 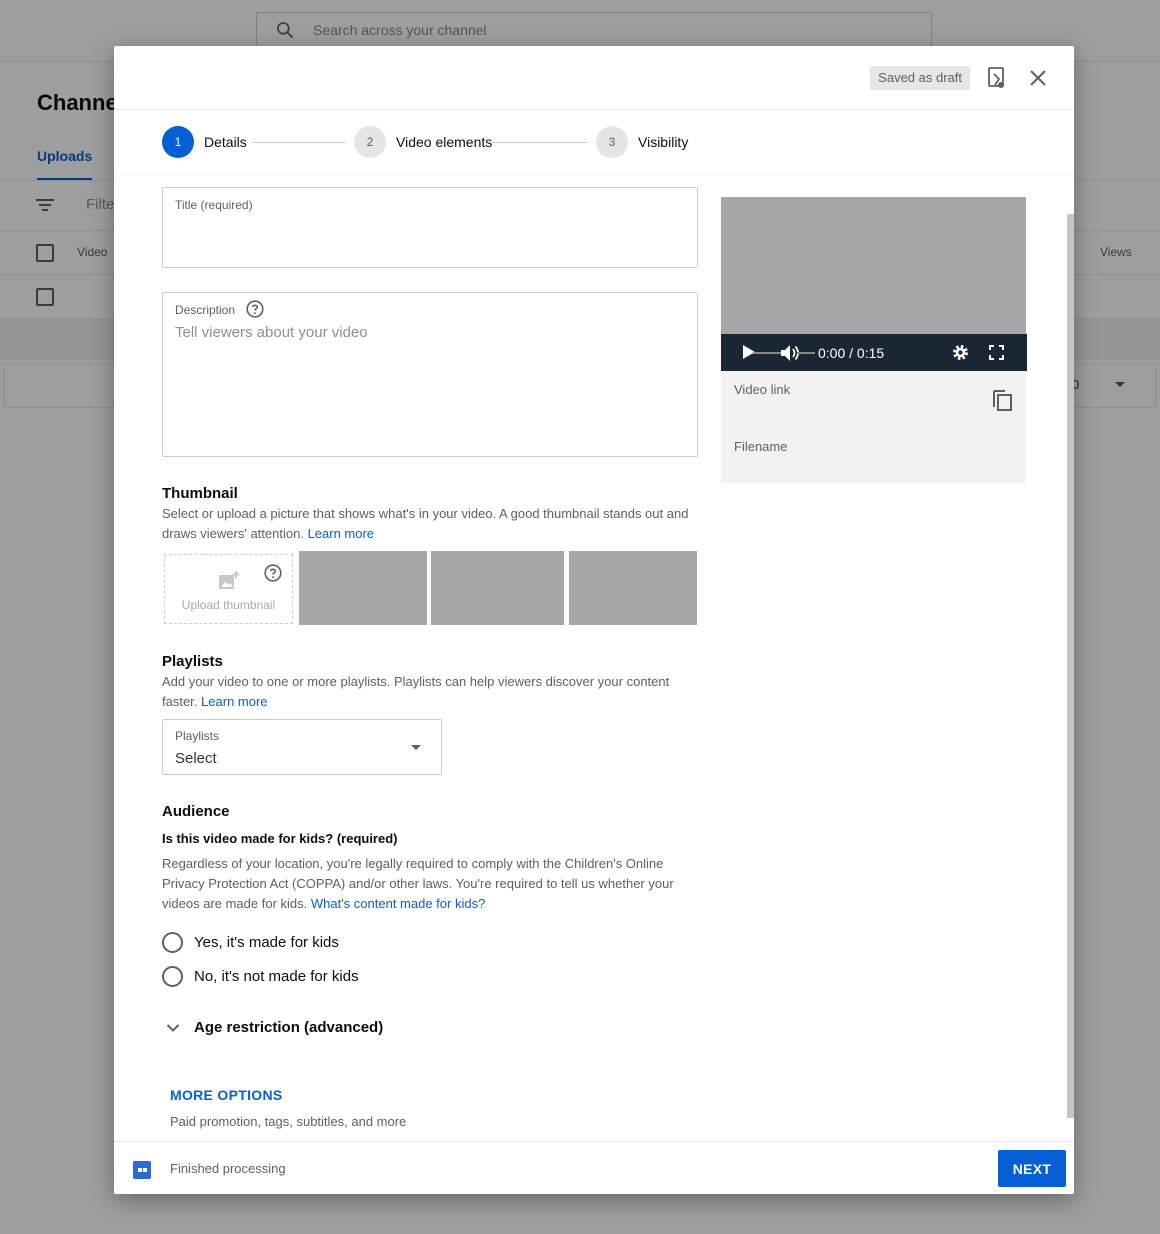 I want to click on title-field-label: Title (required), so click(x=214, y=205).